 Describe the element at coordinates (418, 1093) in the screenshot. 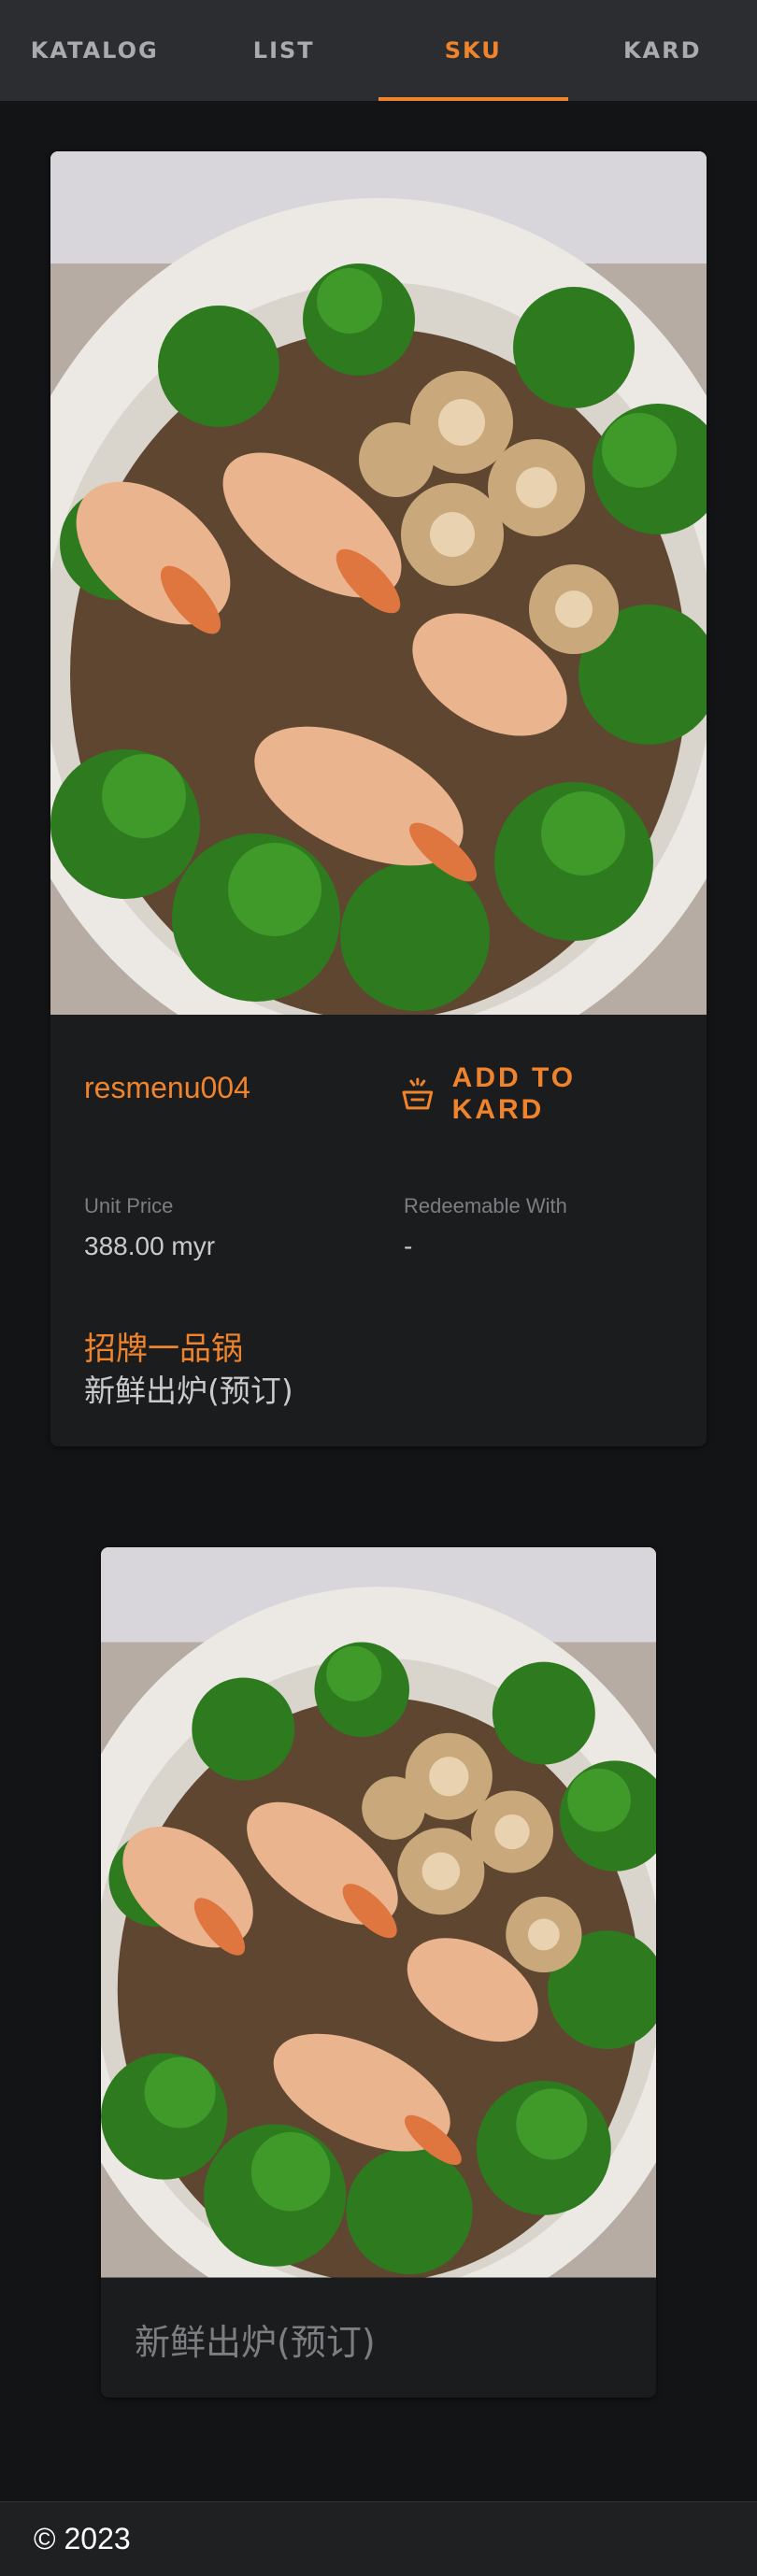

I see `basket-icon` at that location.